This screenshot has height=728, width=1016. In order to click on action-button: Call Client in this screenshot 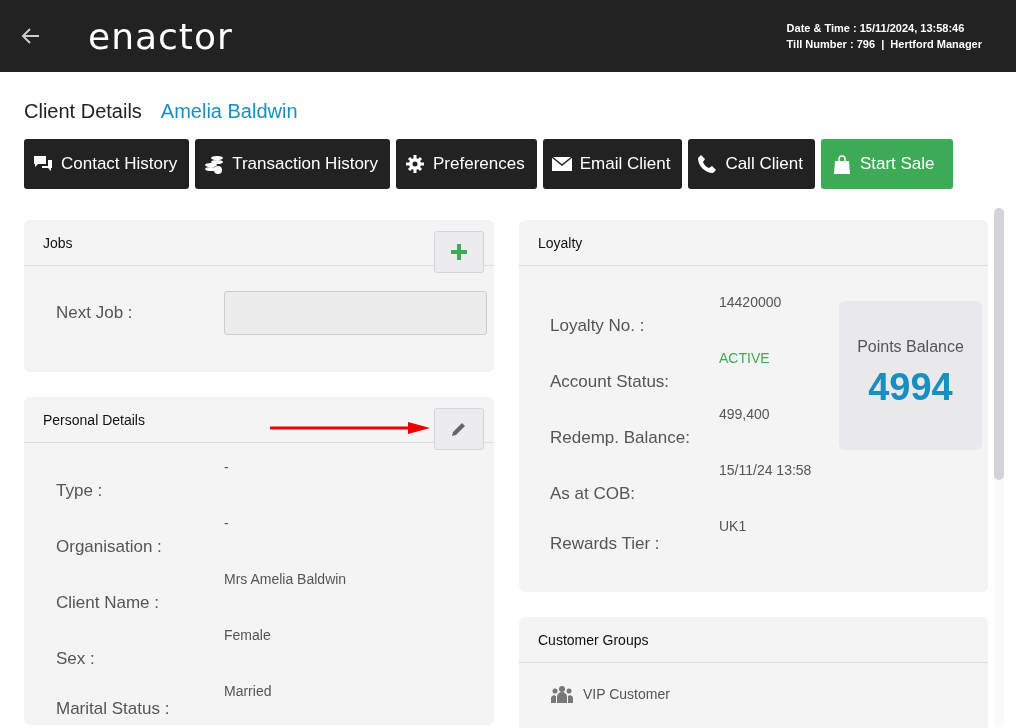, I will do `click(751, 164)`.